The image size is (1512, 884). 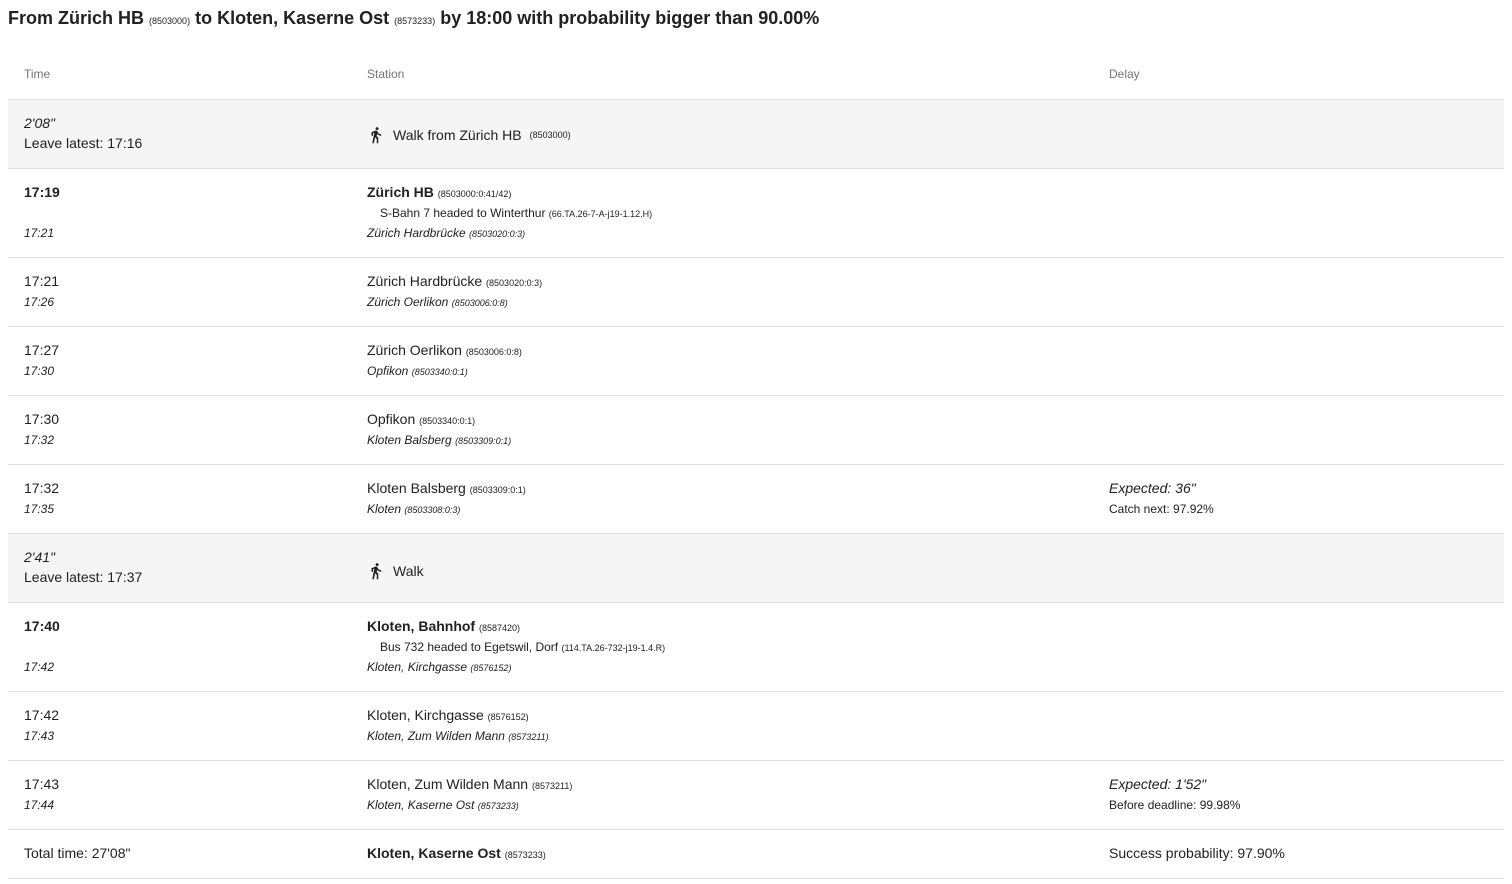 I want to click on total-time: Total time: 27'08", so click(x=77, y=853).